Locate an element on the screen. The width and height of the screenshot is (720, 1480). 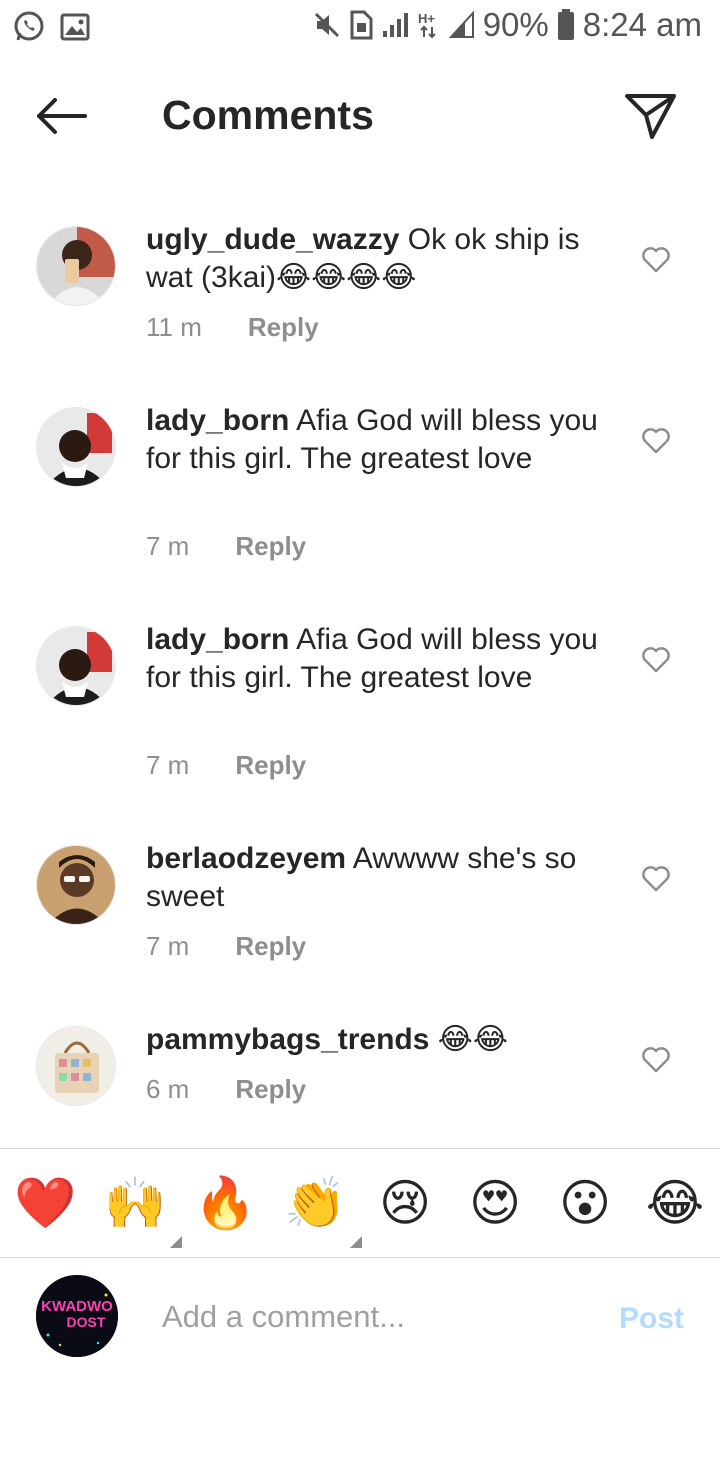
post-button: Post is located at coordinates (651, 1319).